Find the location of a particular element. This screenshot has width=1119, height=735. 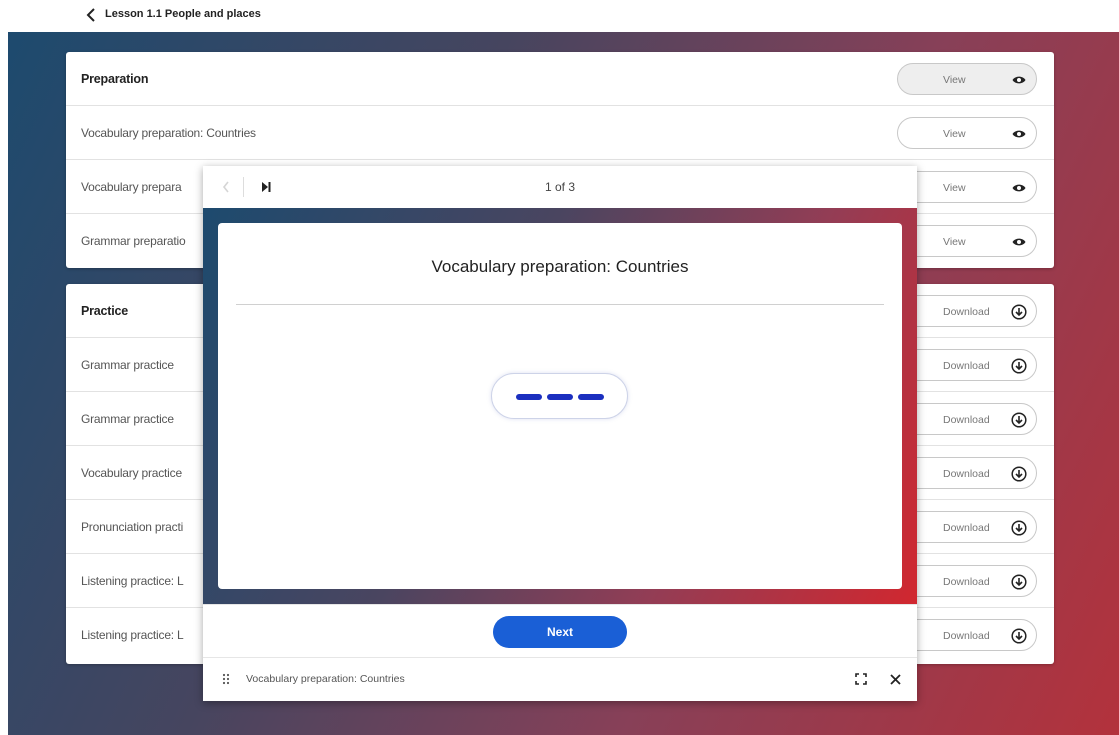

close-button is located at coordinates (895, 679).